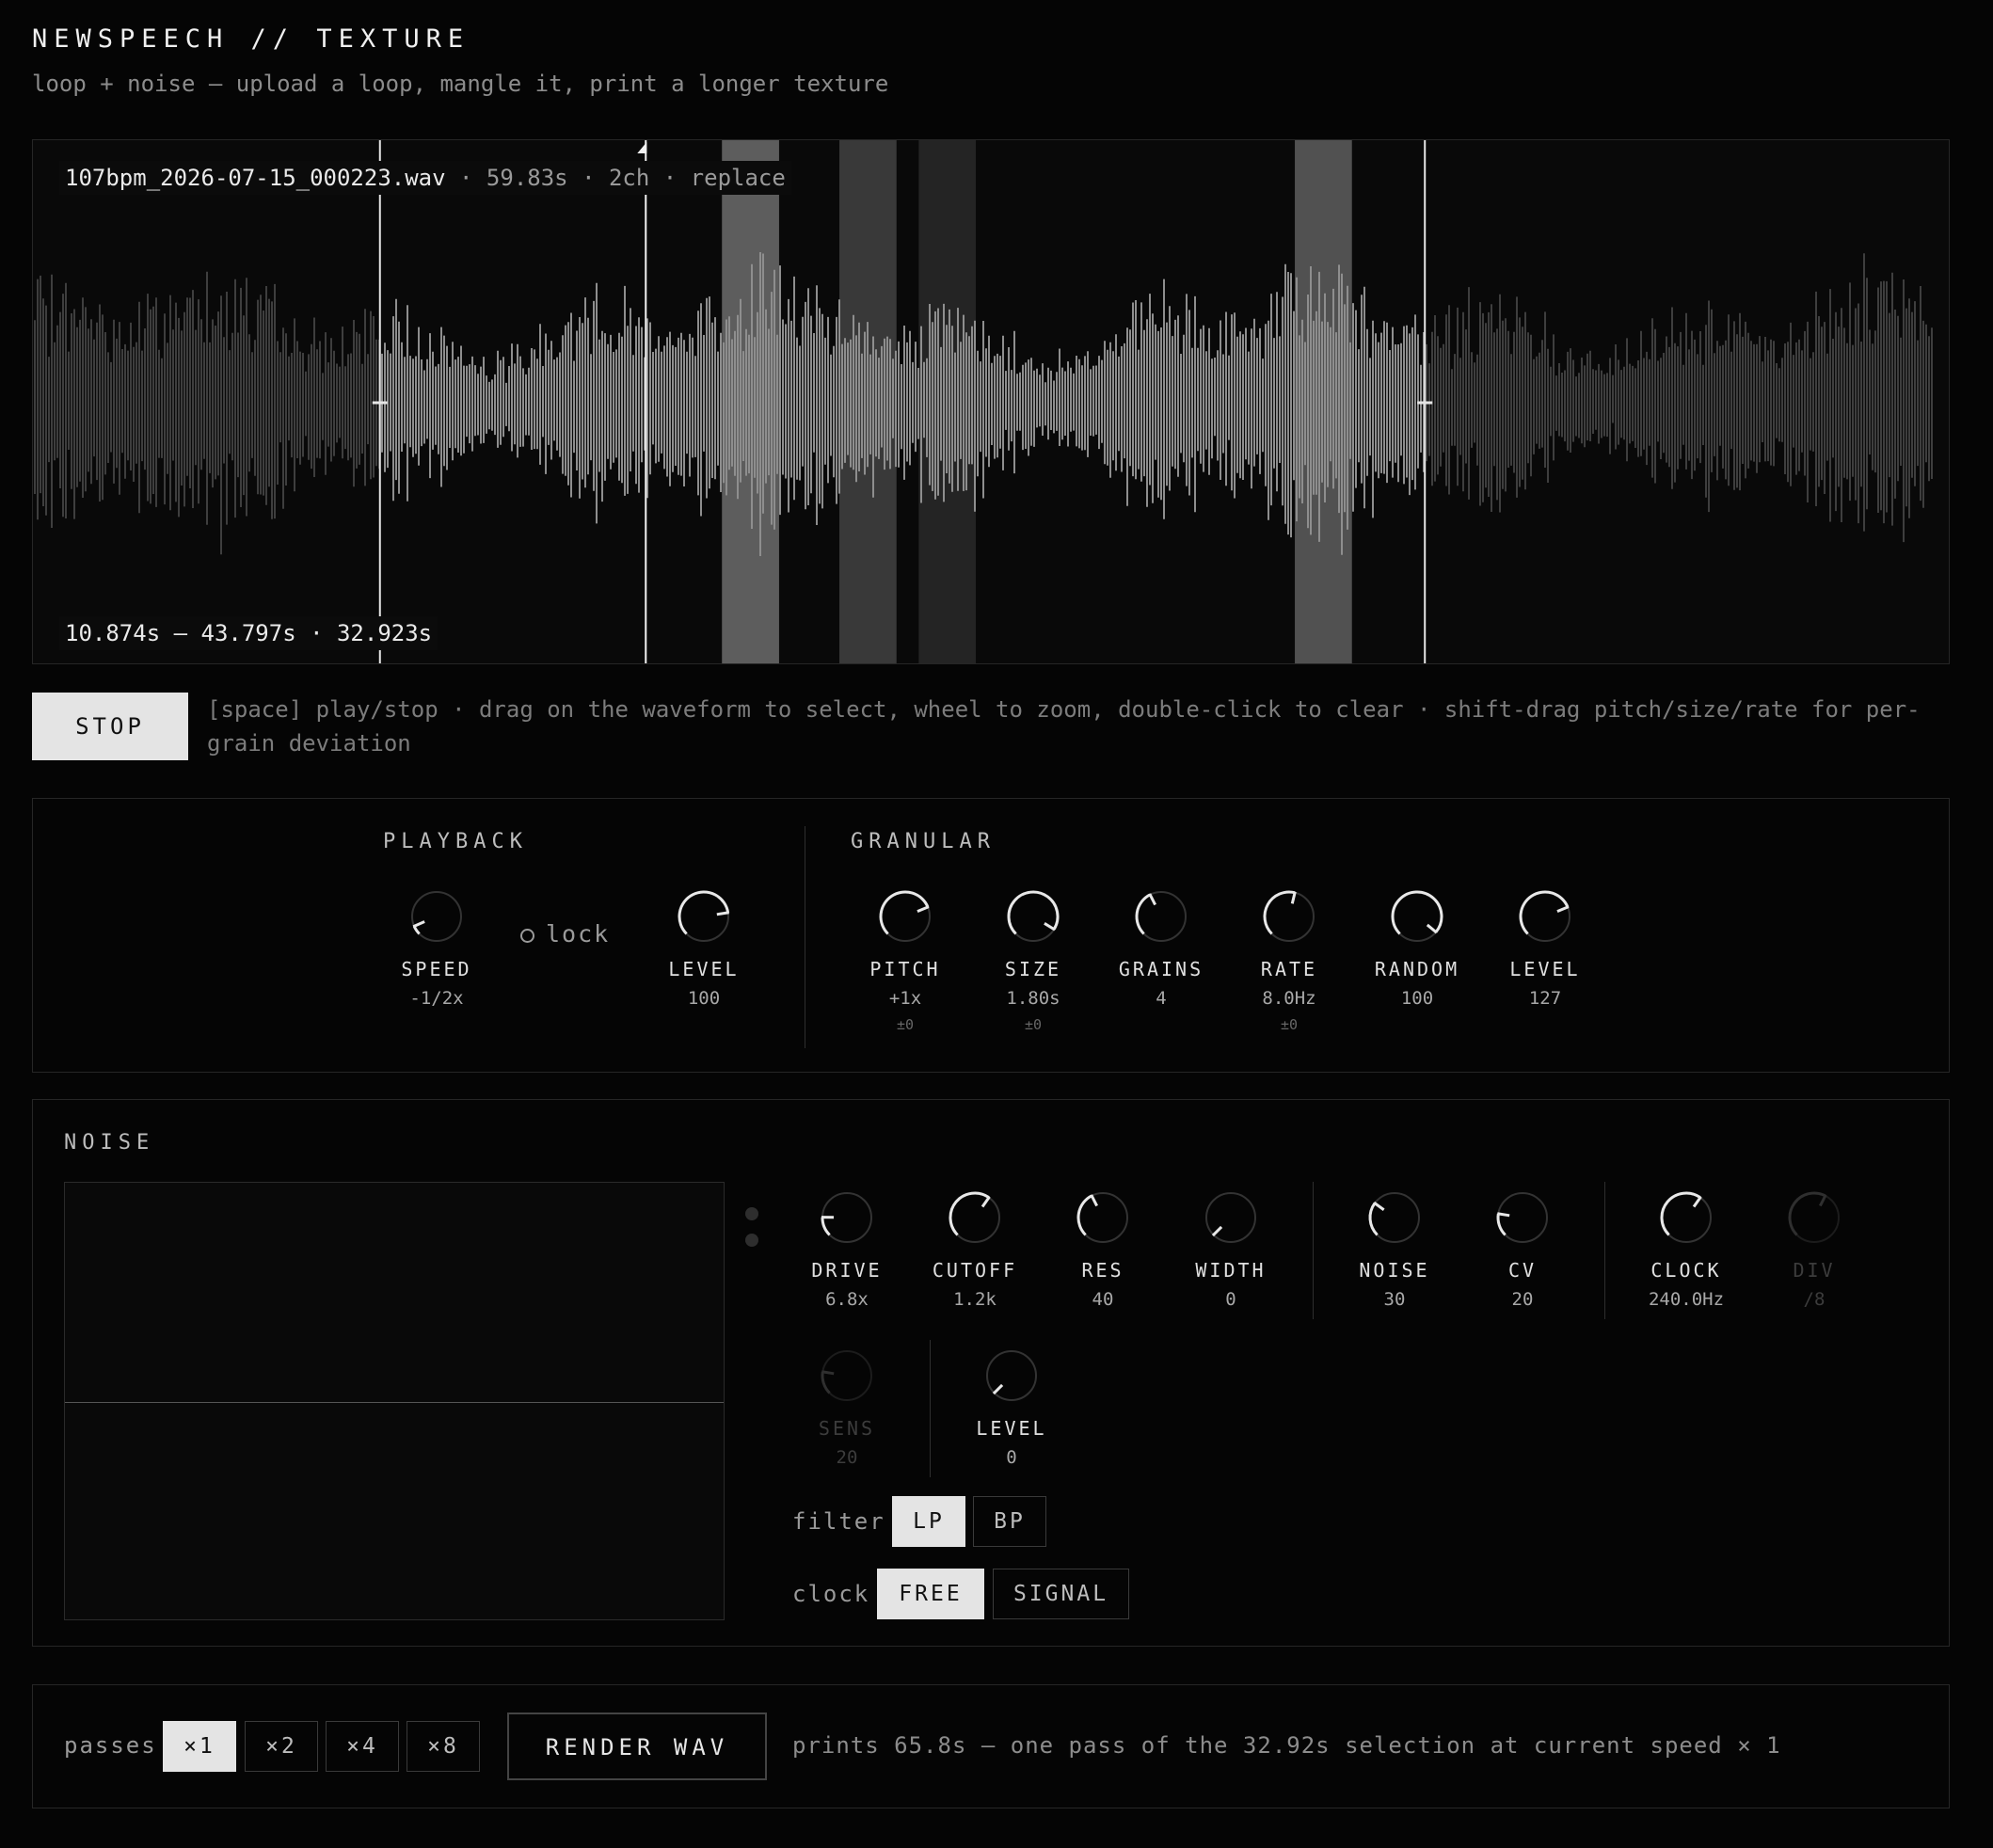  What do you see at coordinates (847, 1217) in the screenshot?
I see `noise-drive-knob-dial` at bounding box center [847, 1217].